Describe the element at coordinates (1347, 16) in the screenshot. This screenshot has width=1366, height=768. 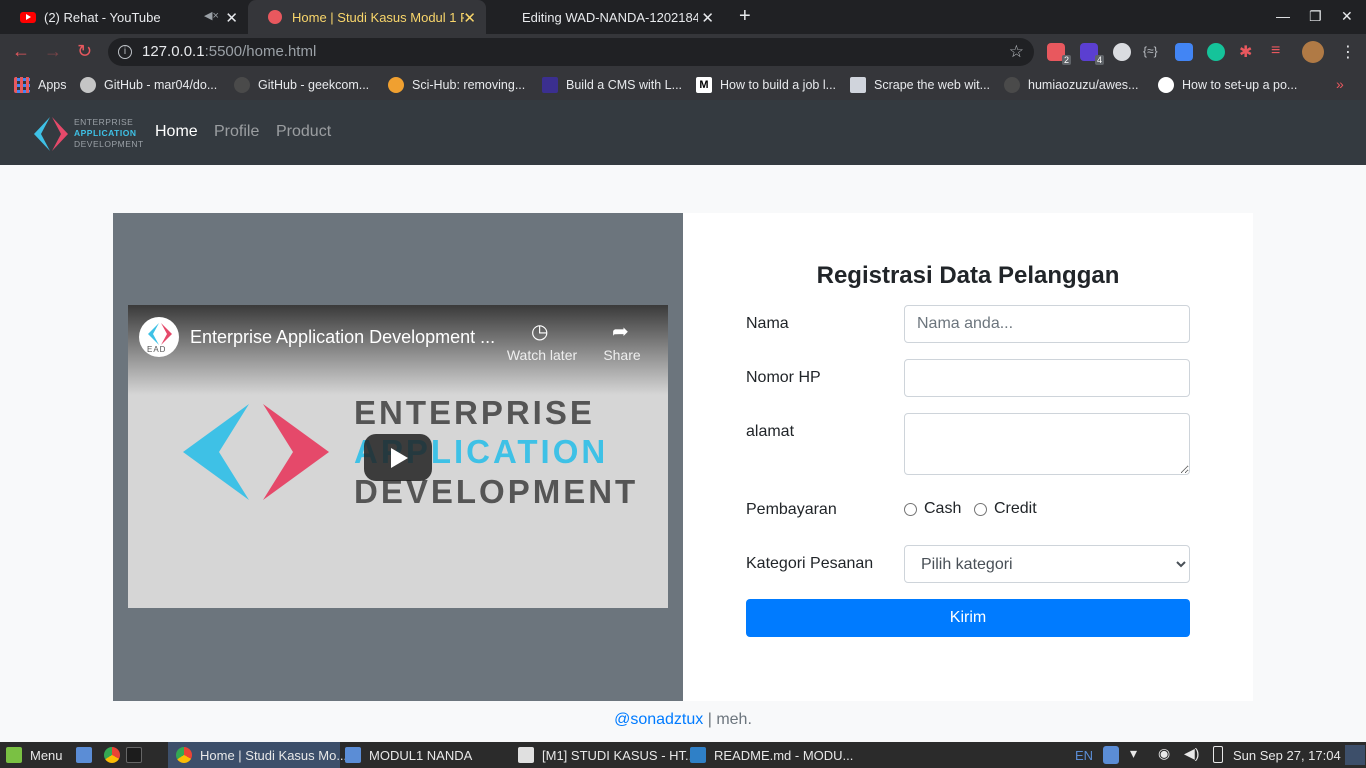
I see `close-window-icon: ✕` at that location.